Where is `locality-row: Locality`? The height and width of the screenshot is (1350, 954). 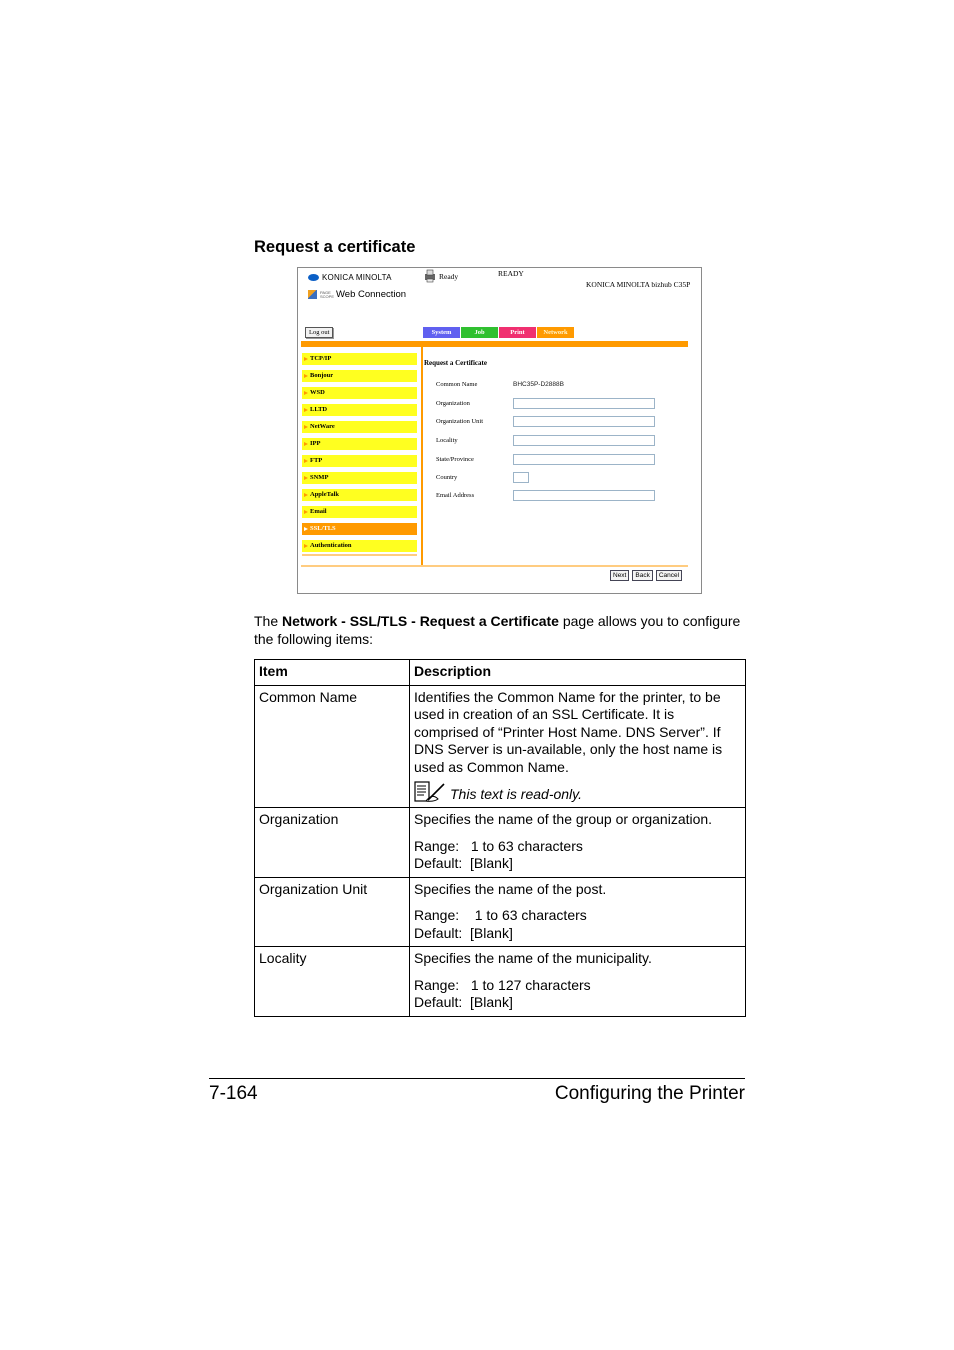
locality-row: Locality is located at coordinates (545, 440).